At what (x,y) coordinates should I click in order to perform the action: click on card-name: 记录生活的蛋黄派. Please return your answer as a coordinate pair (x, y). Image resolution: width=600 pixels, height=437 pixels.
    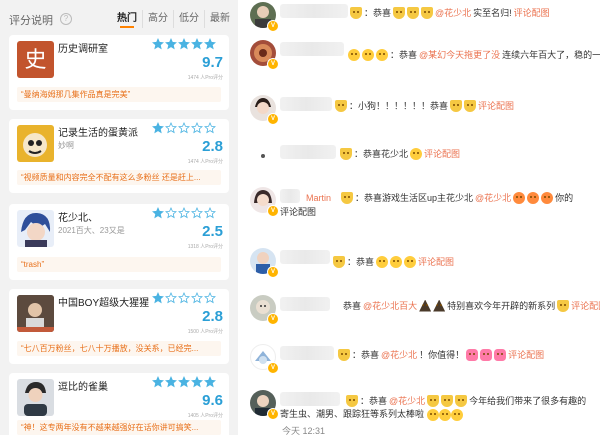
    Looking at the image, I should click on (98, 133).